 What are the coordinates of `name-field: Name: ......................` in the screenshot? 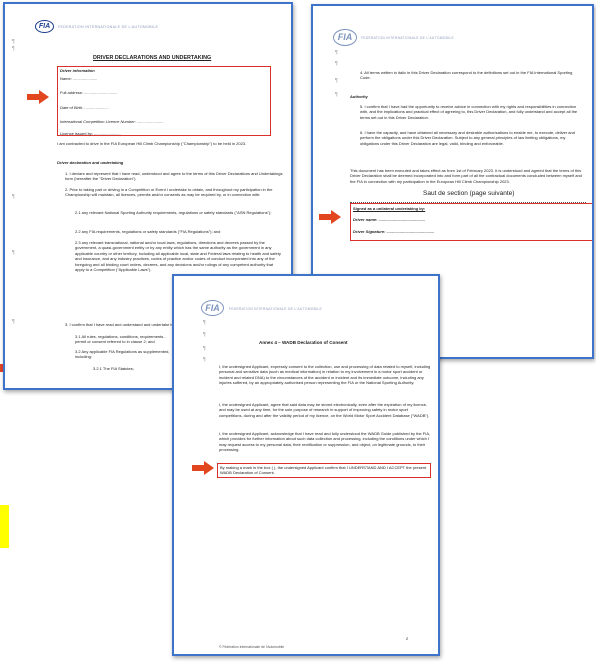 It's located at (78, 78).